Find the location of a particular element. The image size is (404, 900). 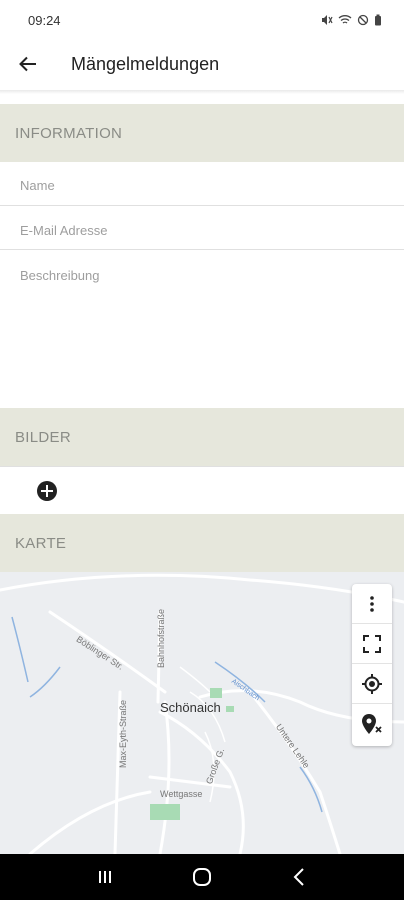

more-vertical-icon is located at coordinates (372, 603).